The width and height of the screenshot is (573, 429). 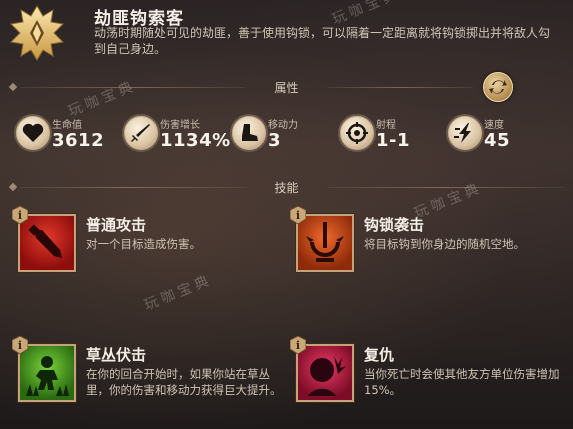 I want to click on skill-name: 钩锁袭击, so click(x=394, y=225).